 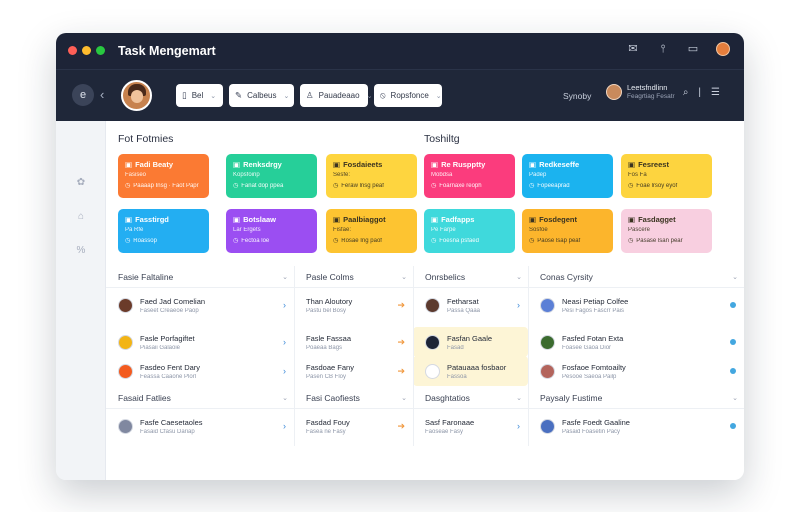 What do you see at coordinates (200, 398) in the screenshot?
I see `panel-header: Fasaid Fatlies ⌄` at bounding box center [200, 398].